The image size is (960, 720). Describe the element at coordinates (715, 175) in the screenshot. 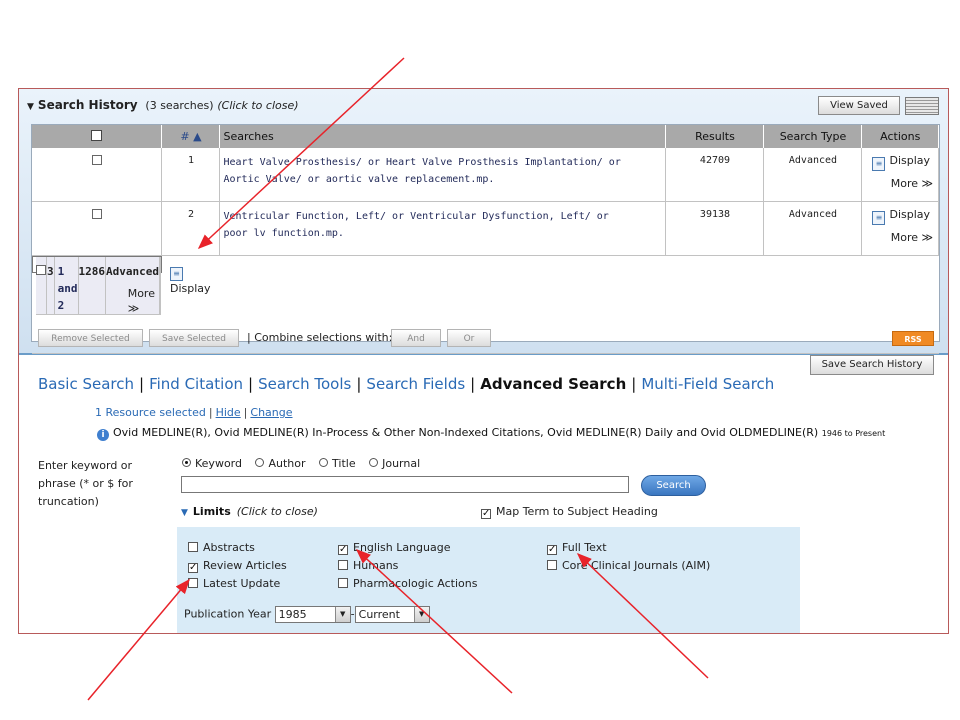

I see `row-results: 42709` at that location.